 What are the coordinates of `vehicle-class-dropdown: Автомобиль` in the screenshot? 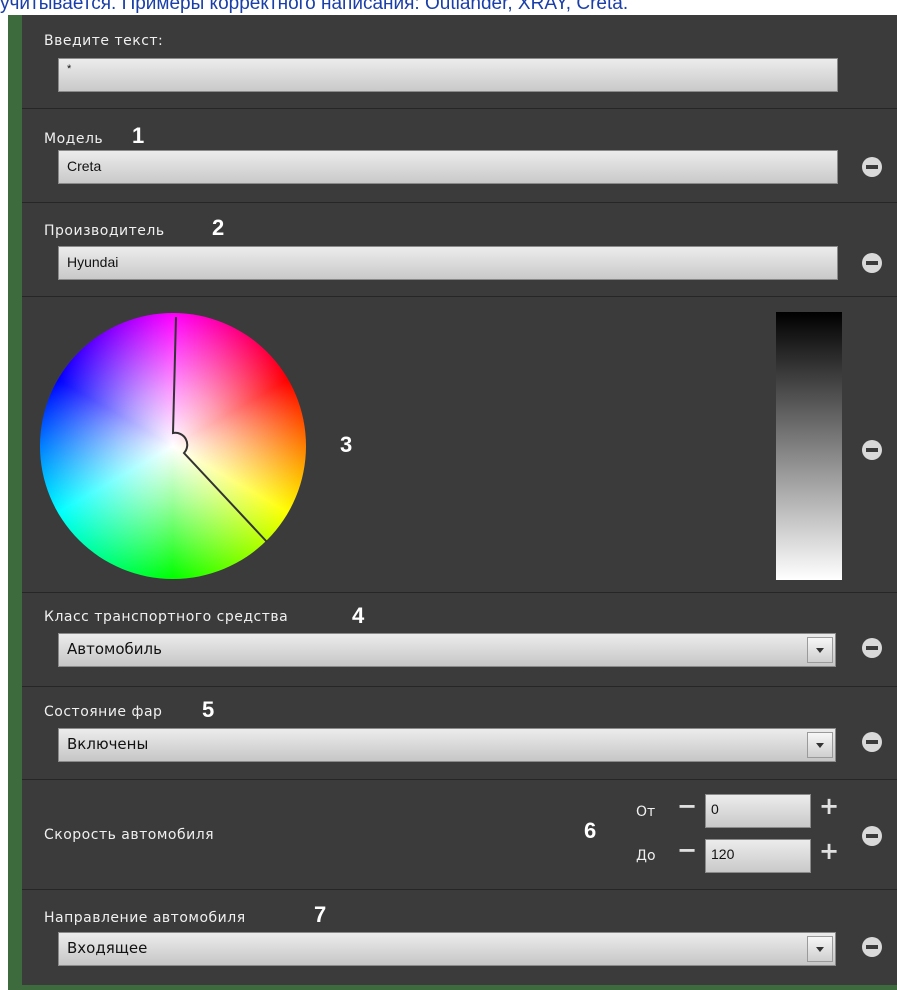 It's located at (447, 650).